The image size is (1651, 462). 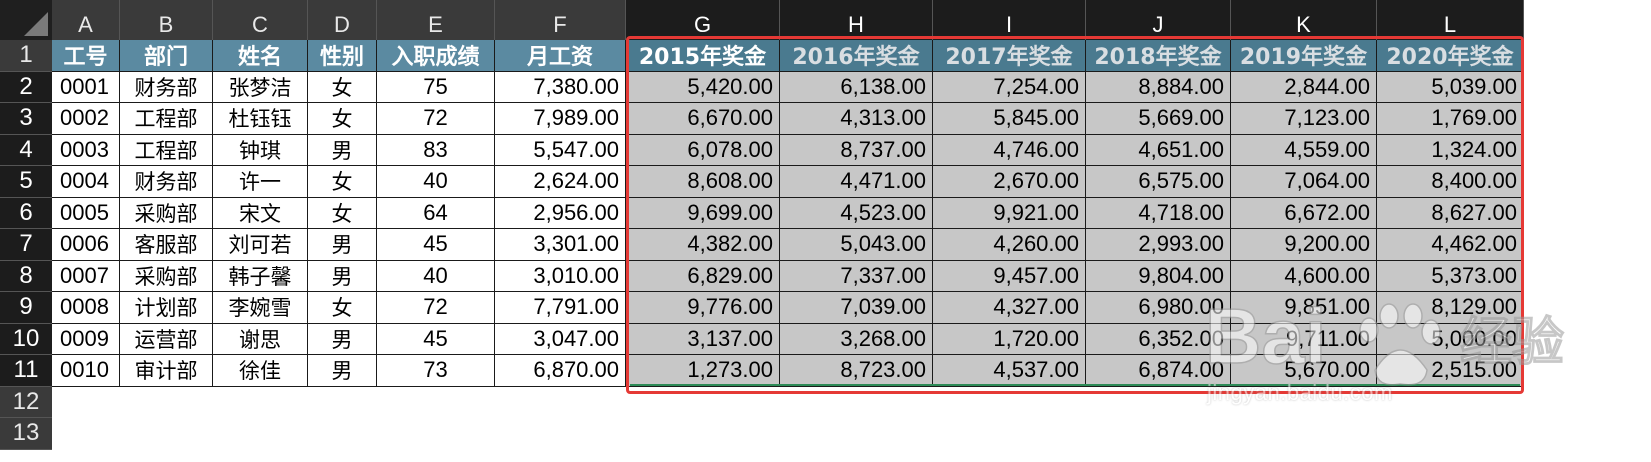 What do you see at coordinates (703, 371) in the screenshot?
I see `data-cell: 1,273.00` at bounding box center [703, 371].